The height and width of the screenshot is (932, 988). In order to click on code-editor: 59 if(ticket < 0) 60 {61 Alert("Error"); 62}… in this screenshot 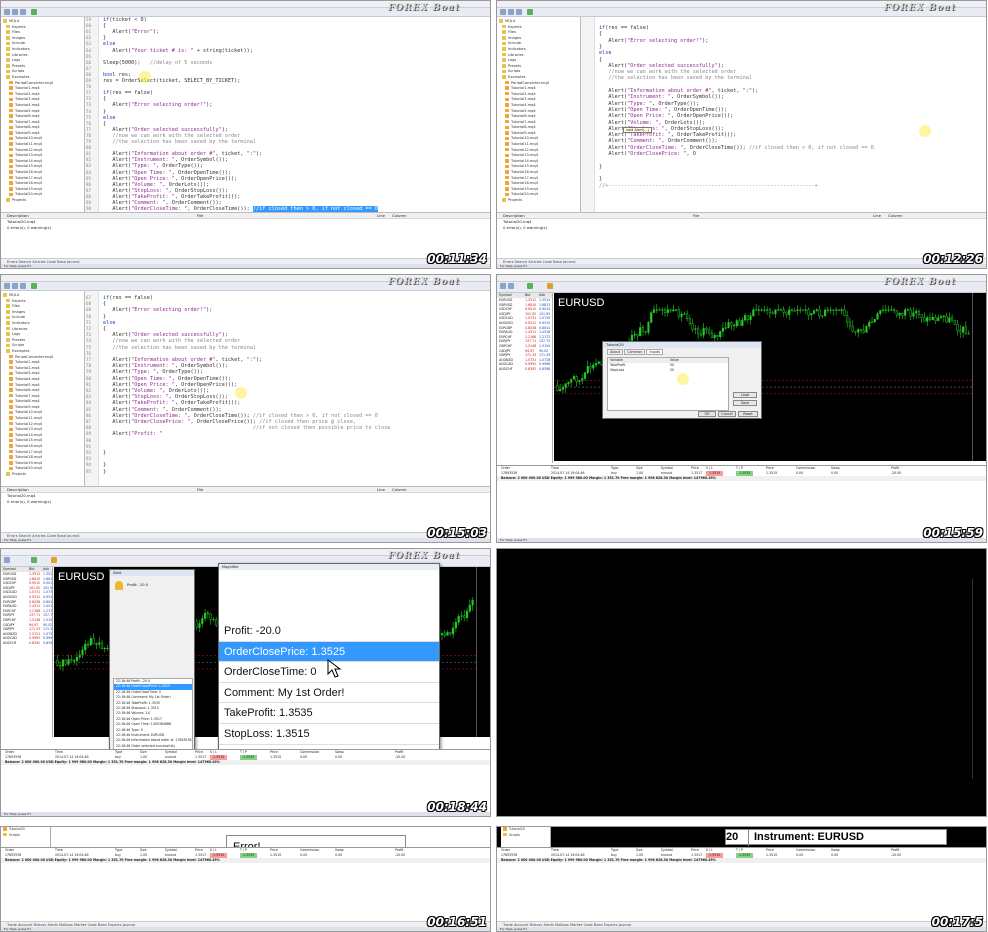, I will do `click(287, 114)`.